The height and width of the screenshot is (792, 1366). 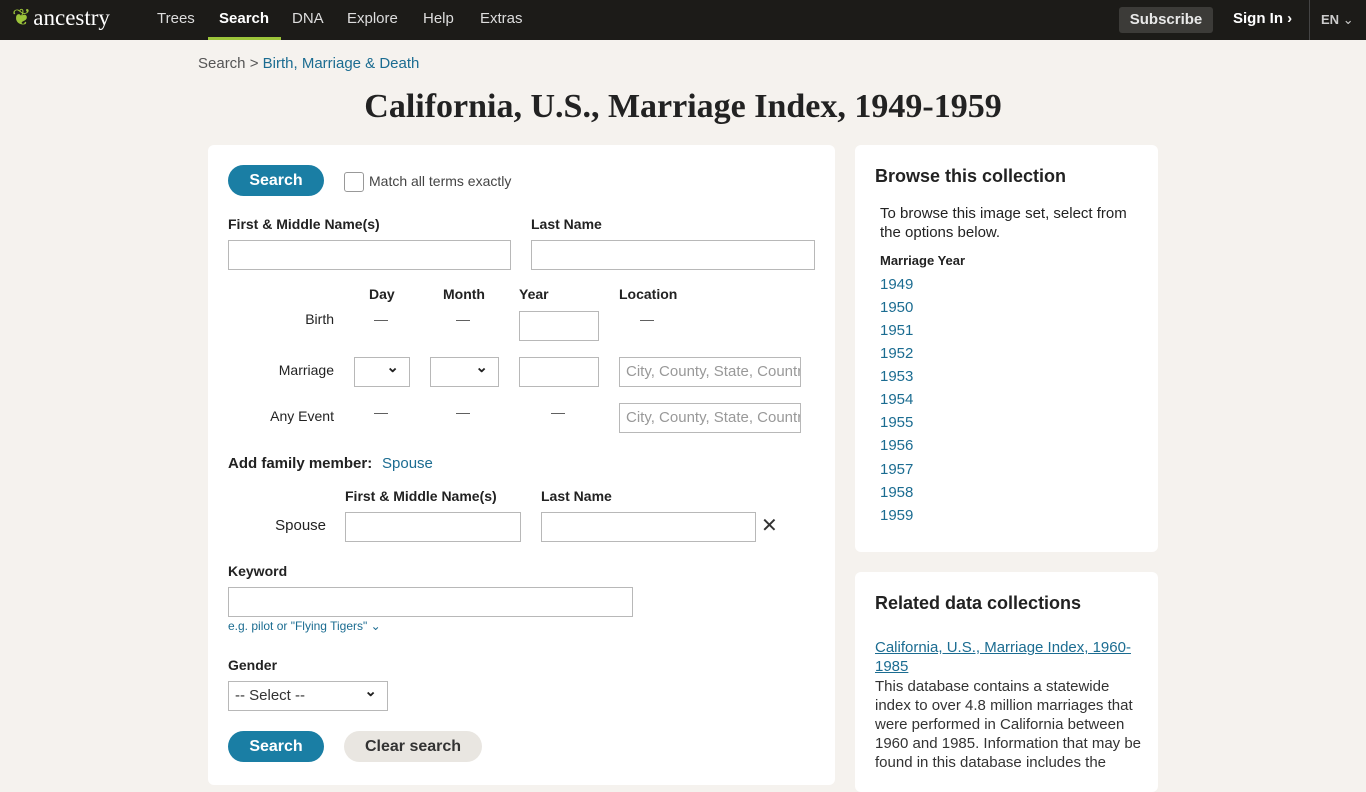 I want to click on keyword-input, so click(x=430, y=602).